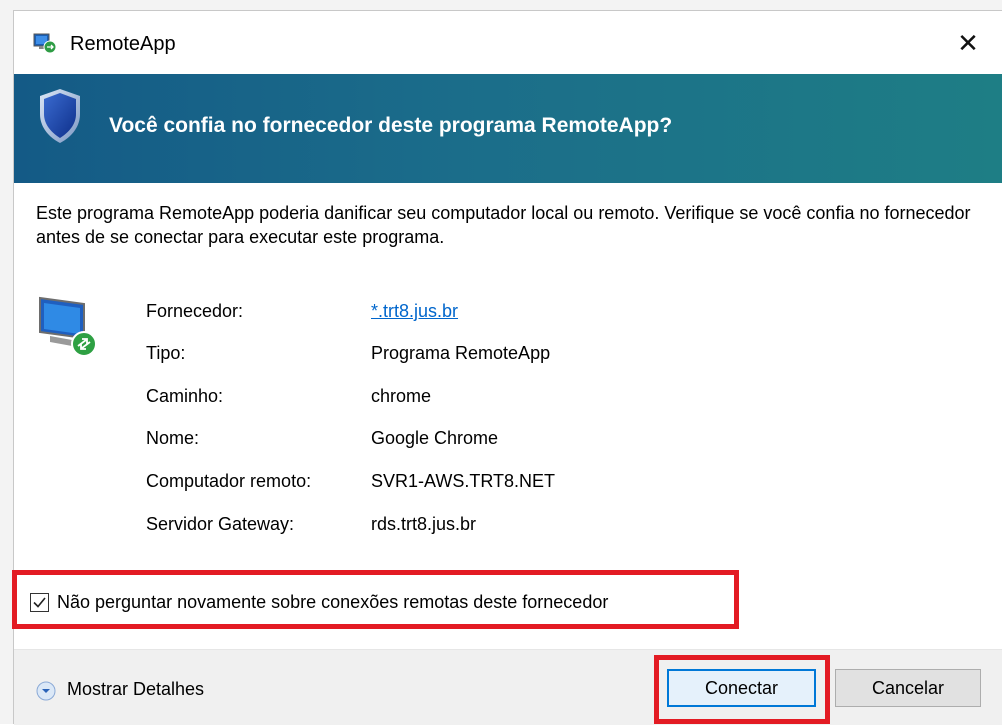 The height and width of the screenshot is (725, 1002). Describe the element at coordinates (46, 691) in the screenshot. I see `chevron-down-circle-icon` at that location.